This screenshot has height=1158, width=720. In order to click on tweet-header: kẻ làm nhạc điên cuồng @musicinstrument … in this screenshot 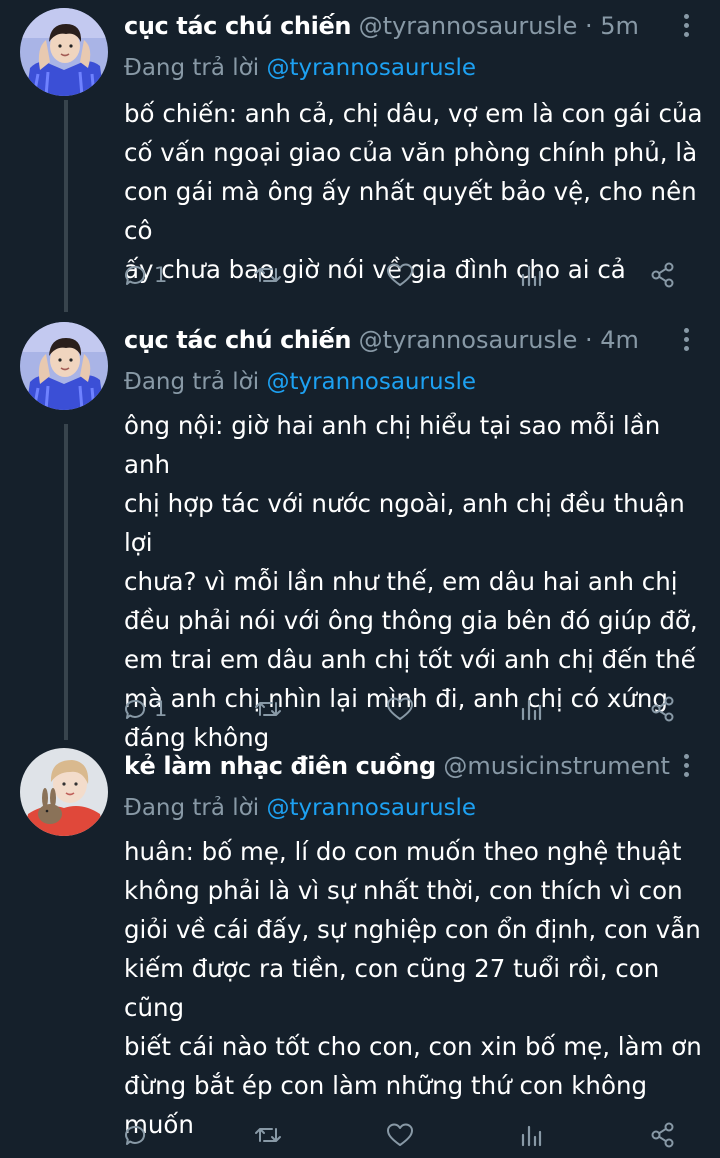, I will do `click(399, 766)`.